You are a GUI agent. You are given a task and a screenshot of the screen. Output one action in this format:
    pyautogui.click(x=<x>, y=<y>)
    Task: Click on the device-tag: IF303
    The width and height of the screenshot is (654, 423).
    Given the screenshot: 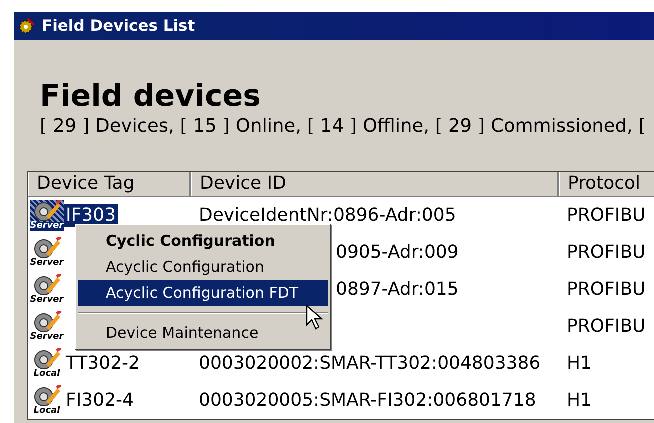 What is the action you would take?
    pyautogui.click(x=91, y=215)
    